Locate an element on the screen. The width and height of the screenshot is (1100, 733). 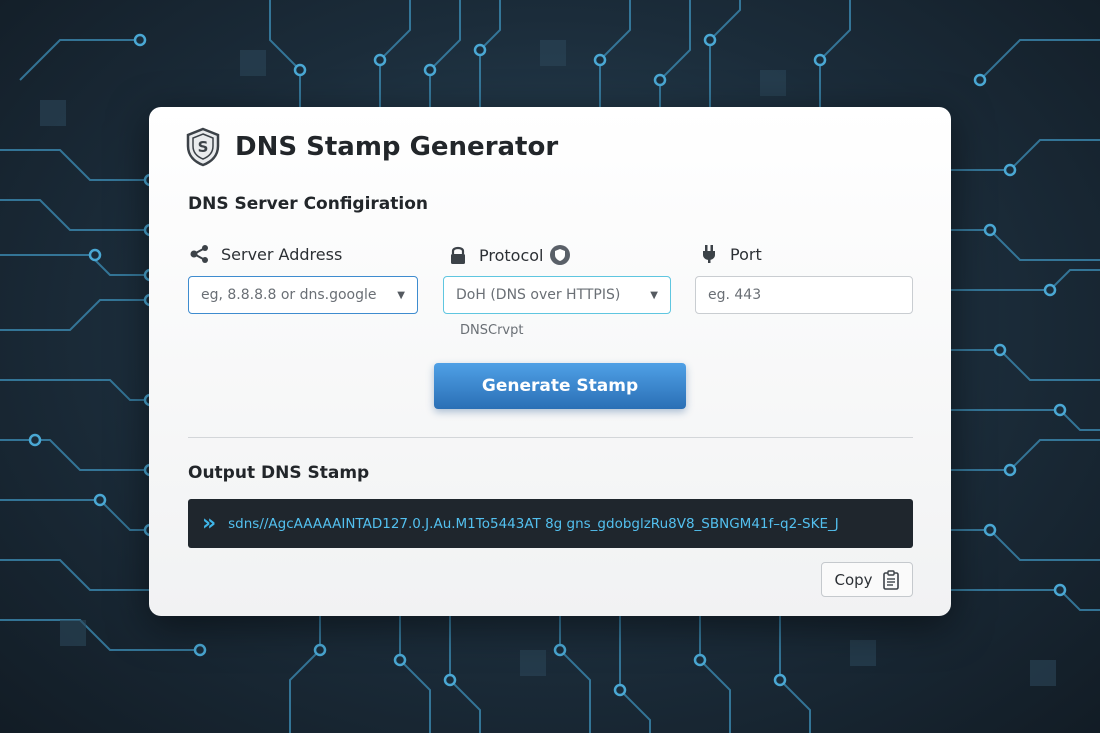
protocol-label: Protocol is located at coordinates (511, 255).